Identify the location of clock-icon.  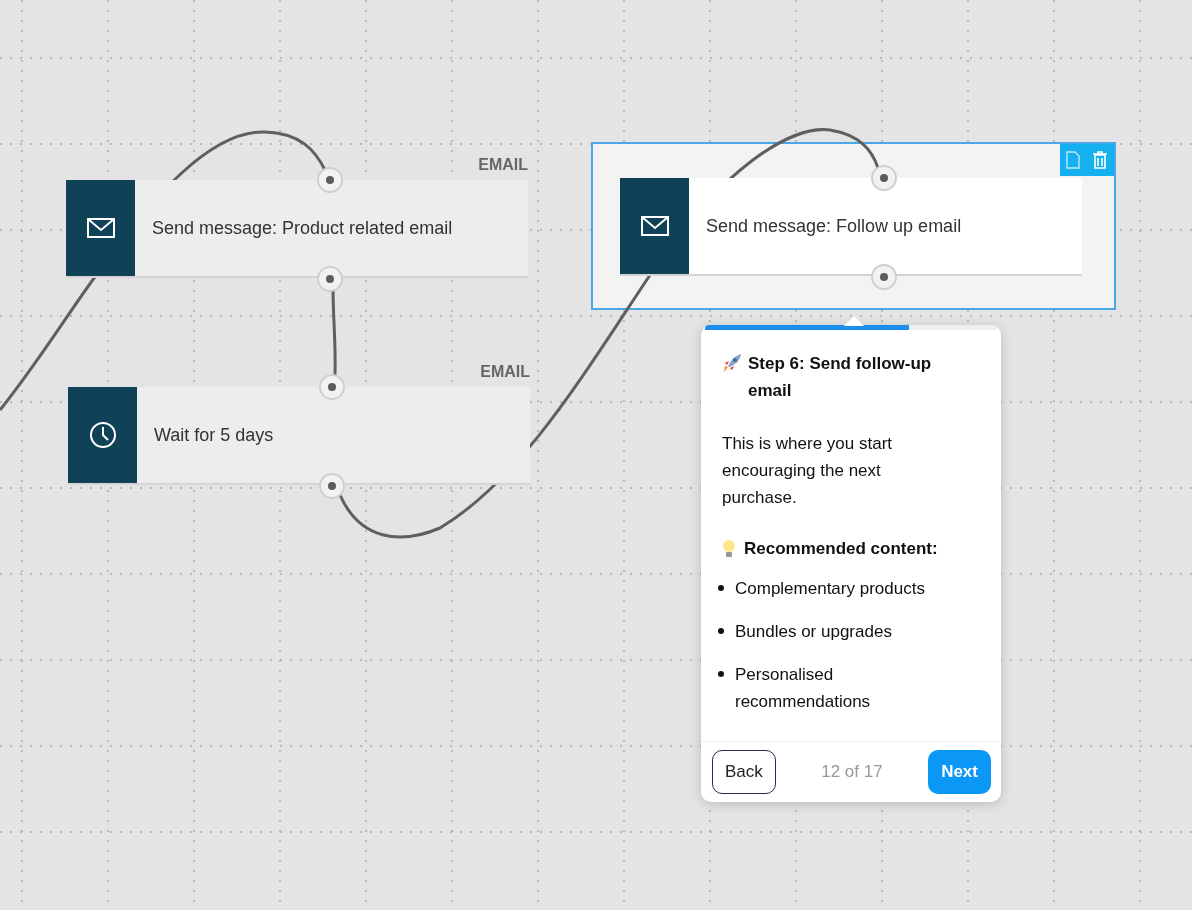
(102, 435).